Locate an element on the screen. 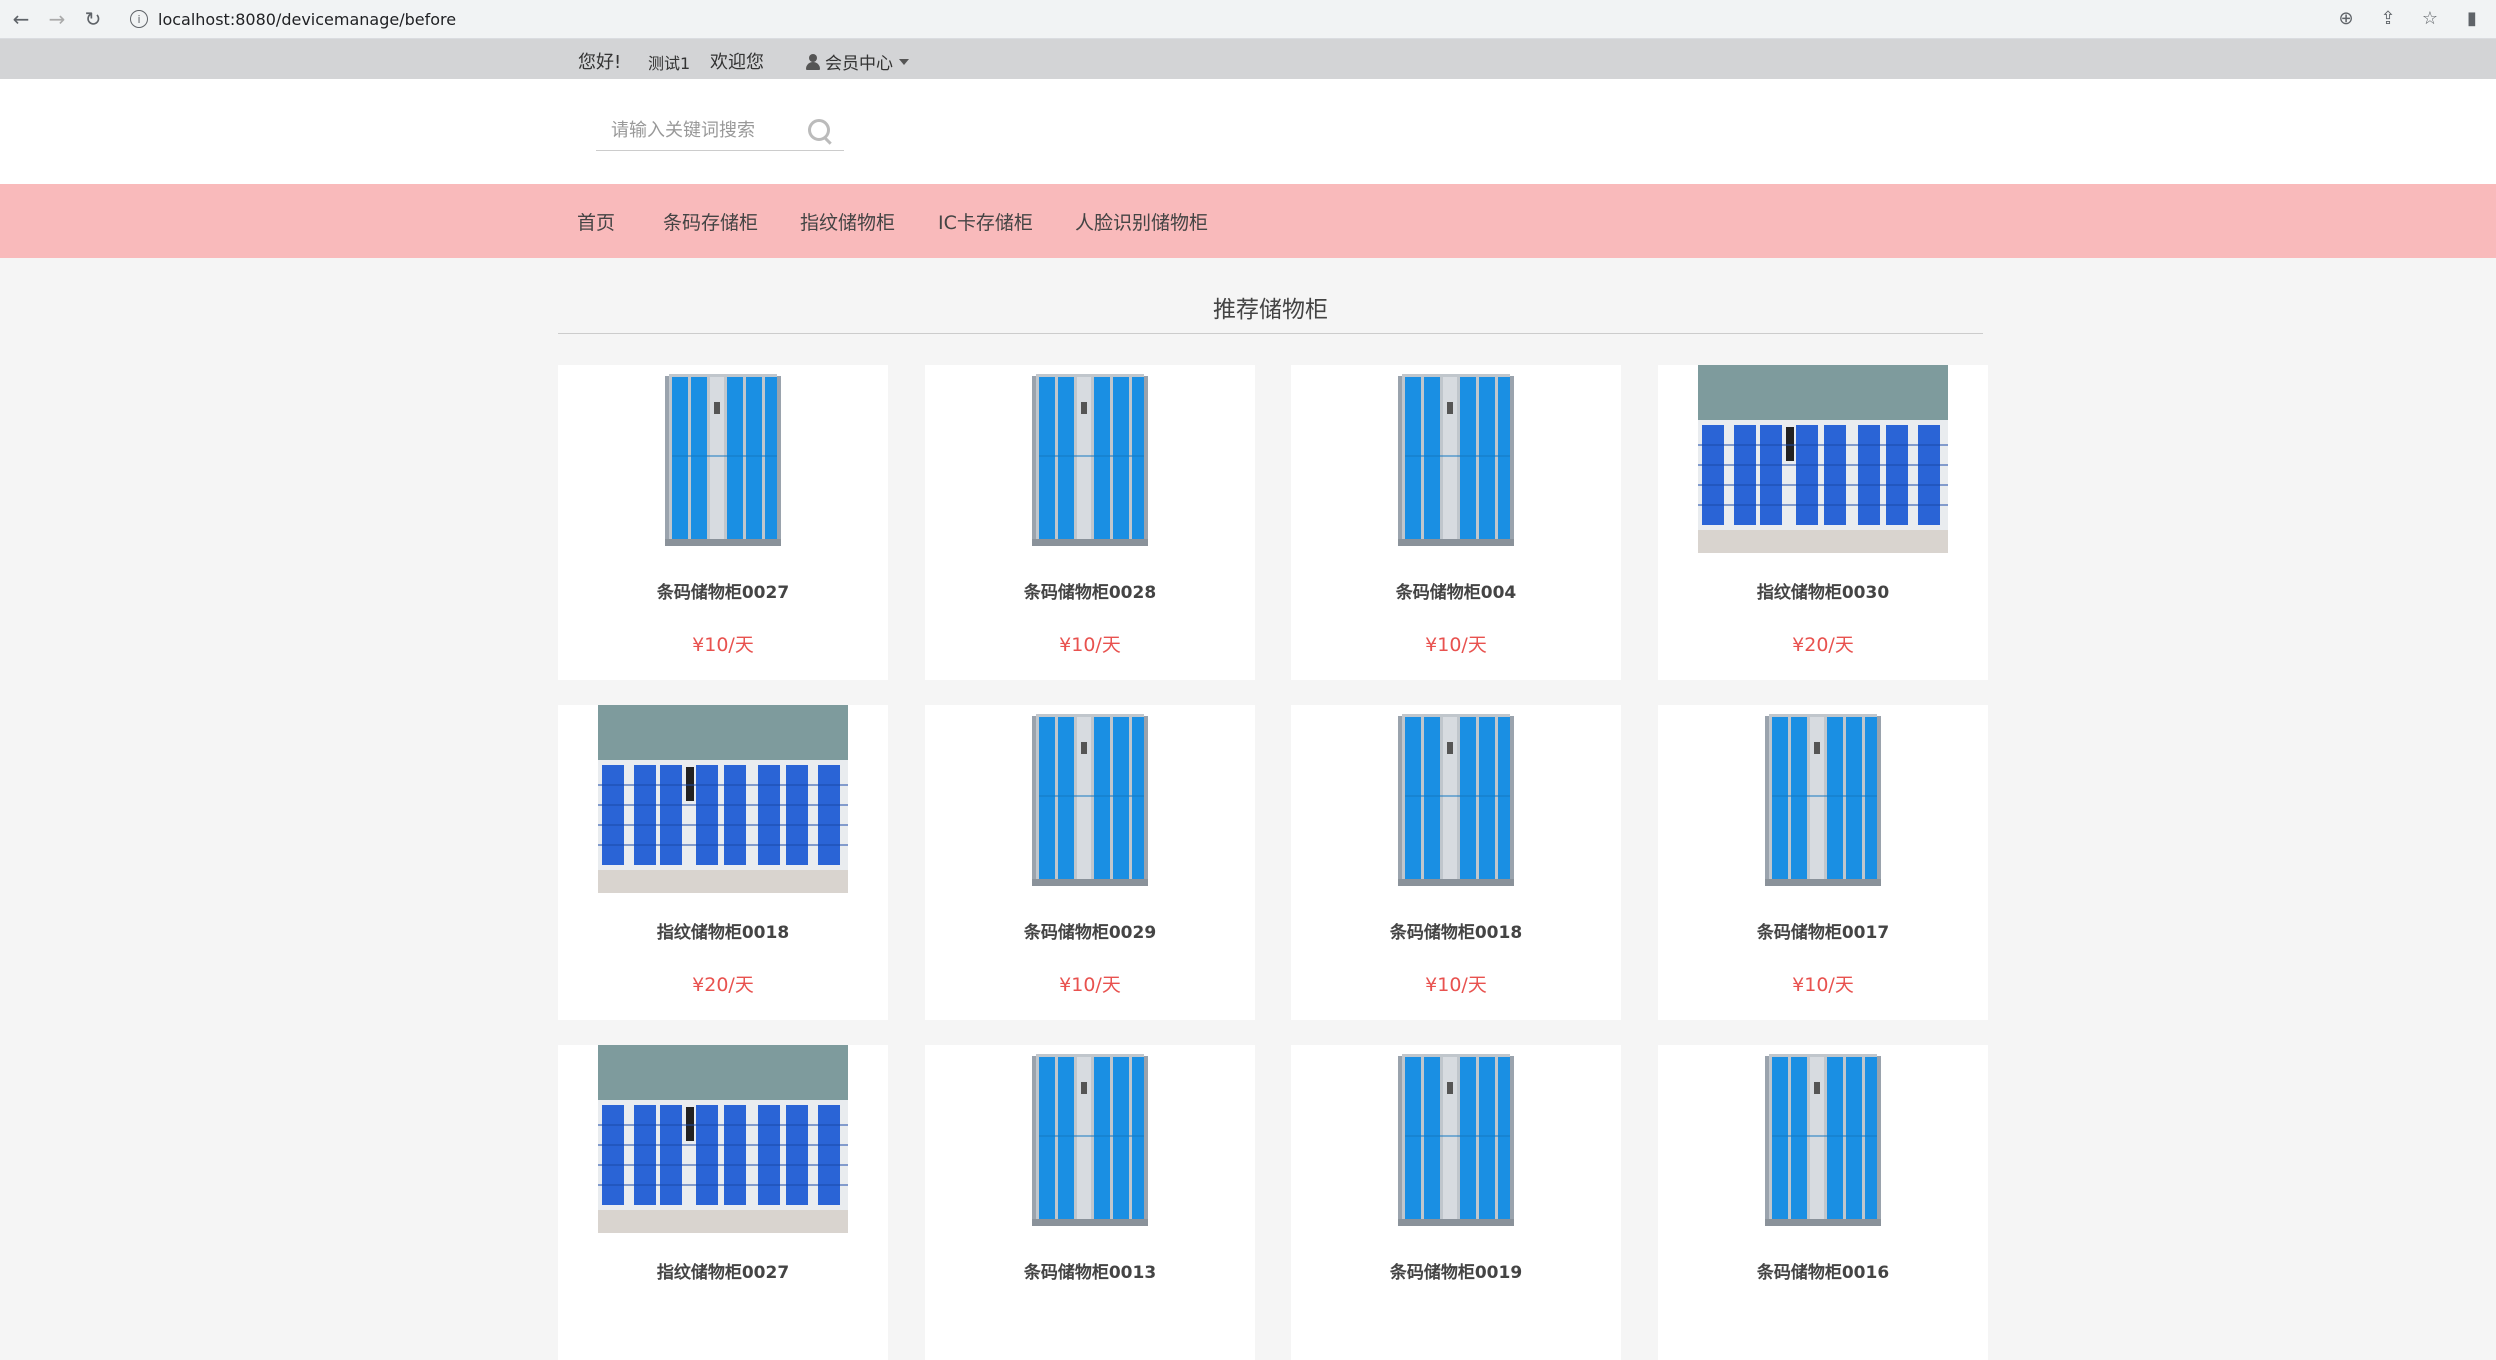 The height and width of the screenshot is (1360, 2496). product-card: 条码储物柜0017 ¥10/天 is located at coordinates (1823, 862).